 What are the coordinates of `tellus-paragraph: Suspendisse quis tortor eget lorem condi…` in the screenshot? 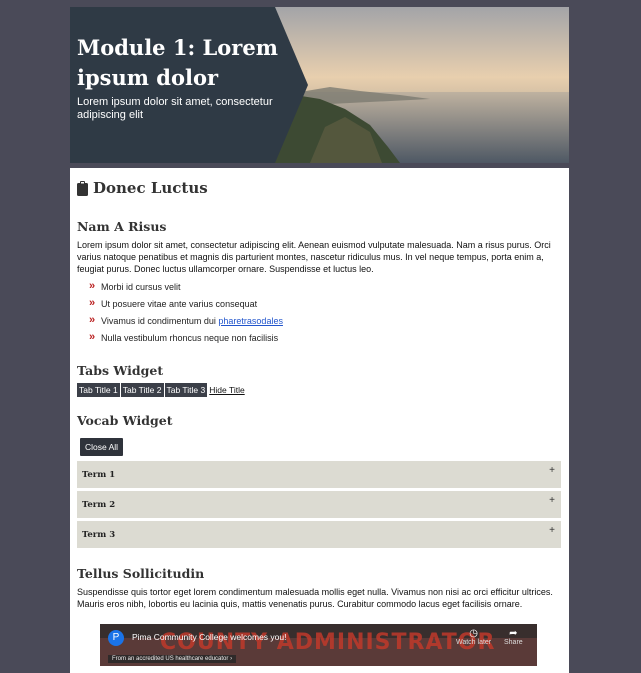 It's located at (315, 598).